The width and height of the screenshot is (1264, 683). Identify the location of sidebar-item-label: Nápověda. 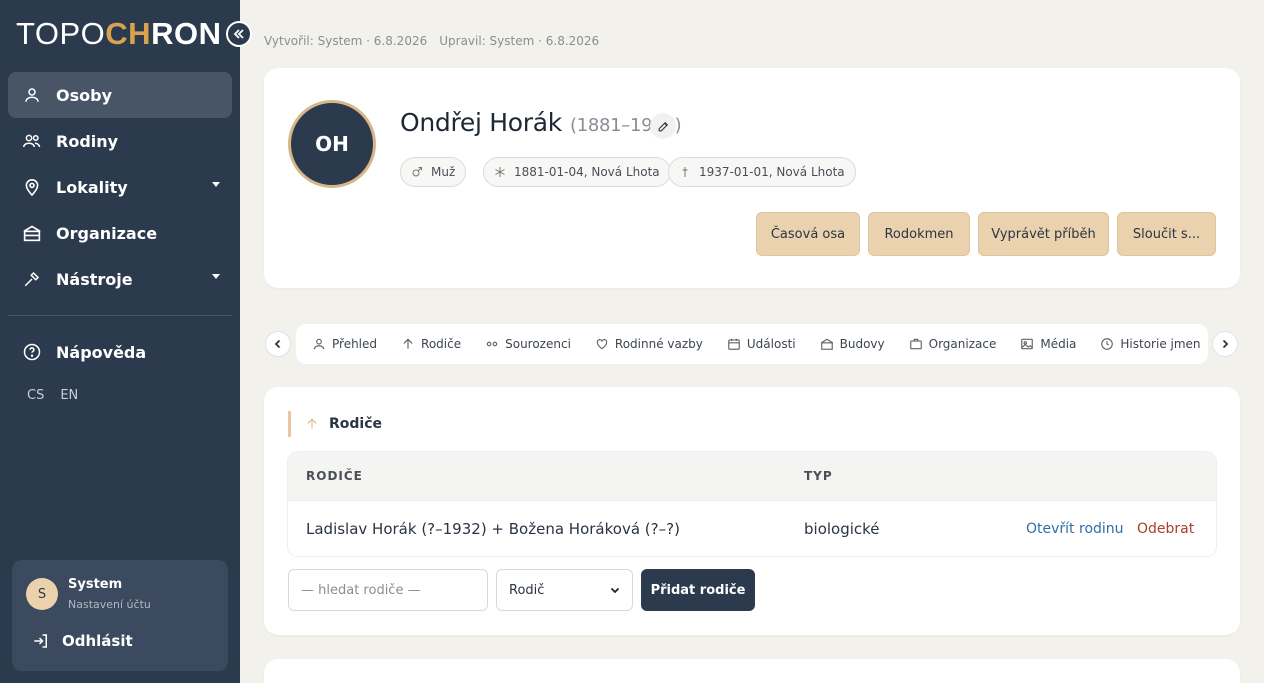
(101, 352).